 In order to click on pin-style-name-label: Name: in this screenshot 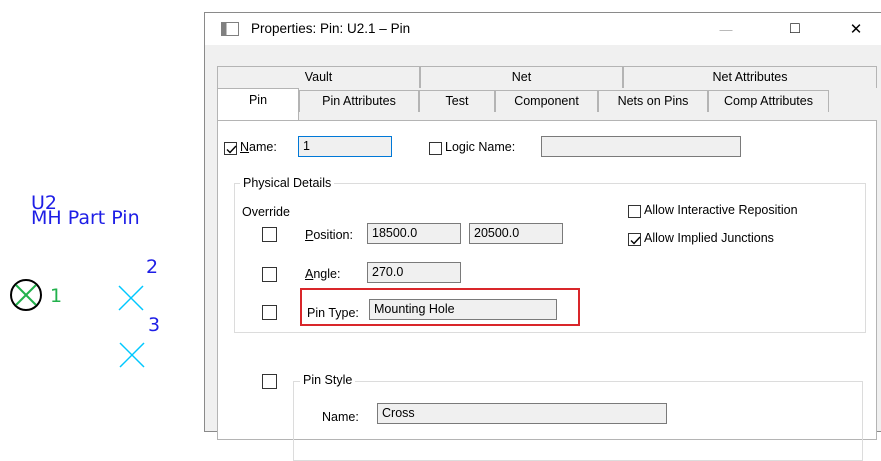, I will do `click(340, 417)`.